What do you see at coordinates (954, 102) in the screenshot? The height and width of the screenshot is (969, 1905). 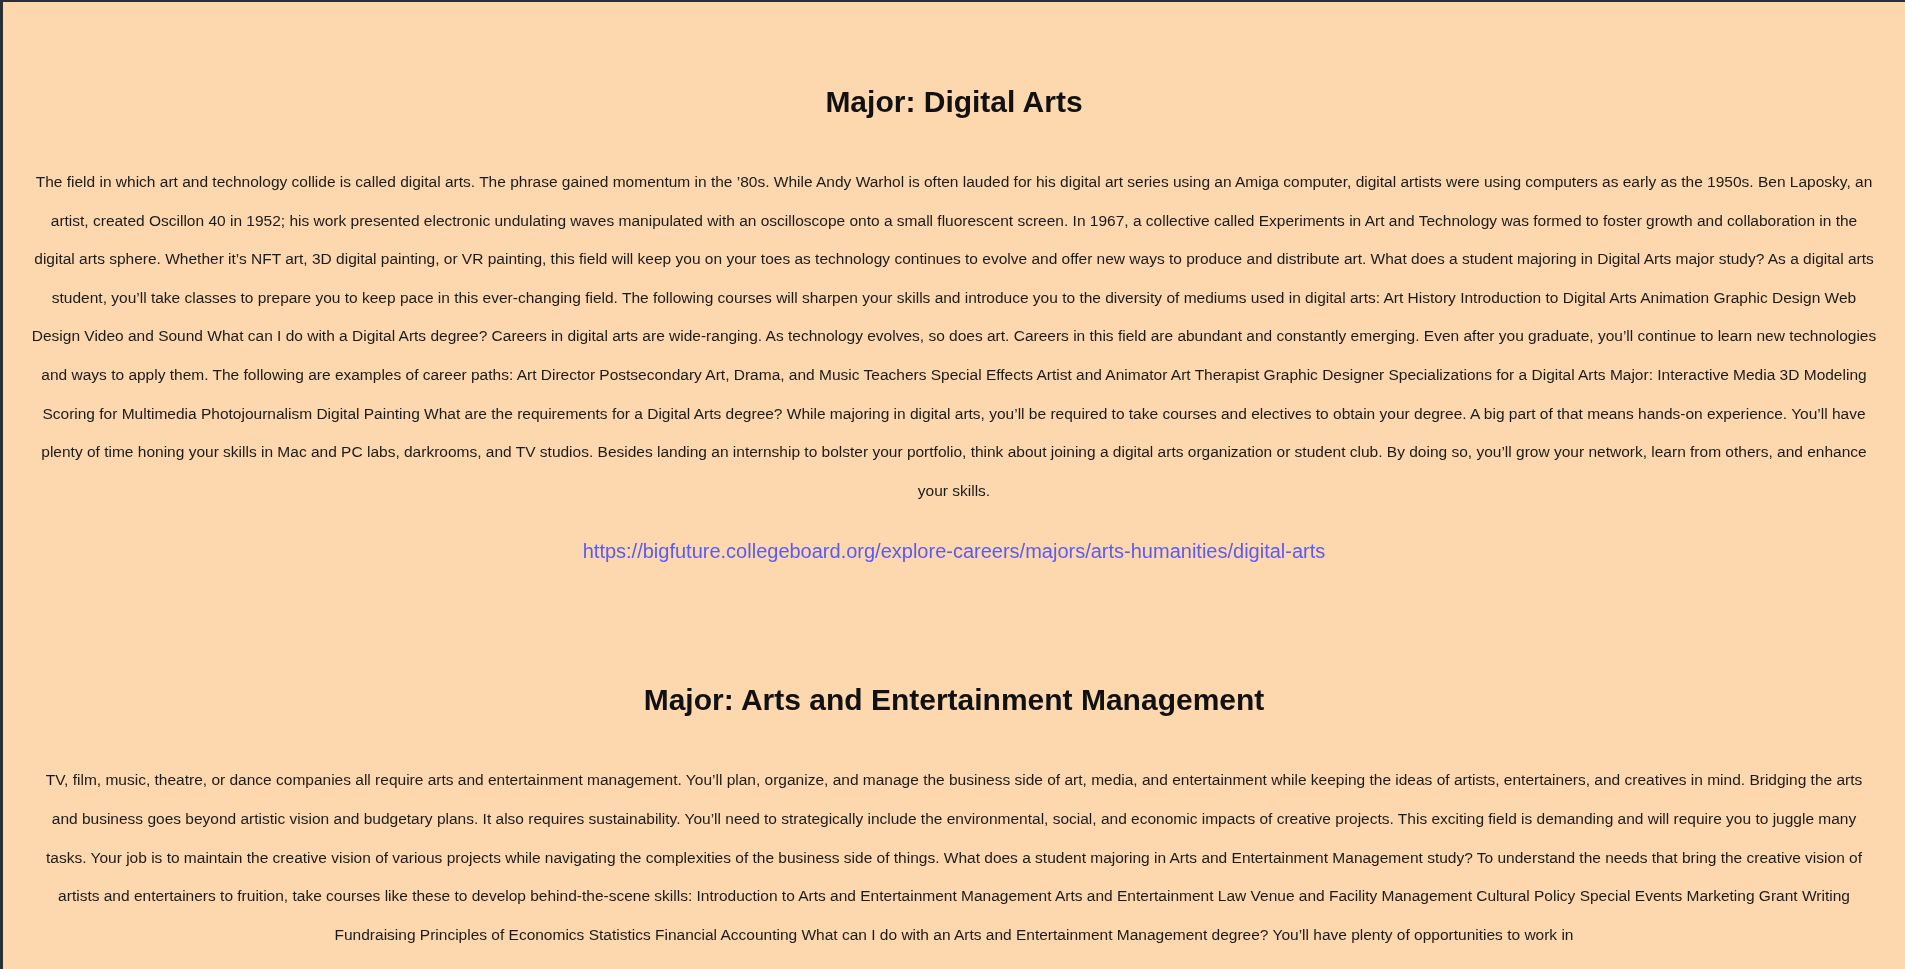 I see `section-heading: Major: Digital Arts` at bounding box center [954, 102].